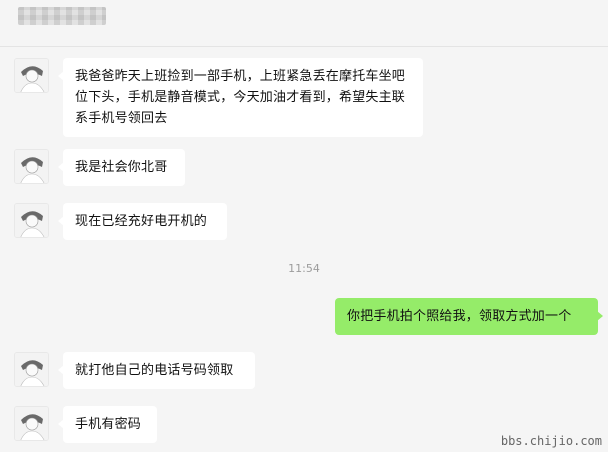 Image resolution: width=608 pixels, height=452 pixels. What do you see at coordinates (469, 316) in the screenshot?
I see `outgoing-message-bubble: 你把手机拍个照给我，领取方式加一个` at bounding box center [469, 316].